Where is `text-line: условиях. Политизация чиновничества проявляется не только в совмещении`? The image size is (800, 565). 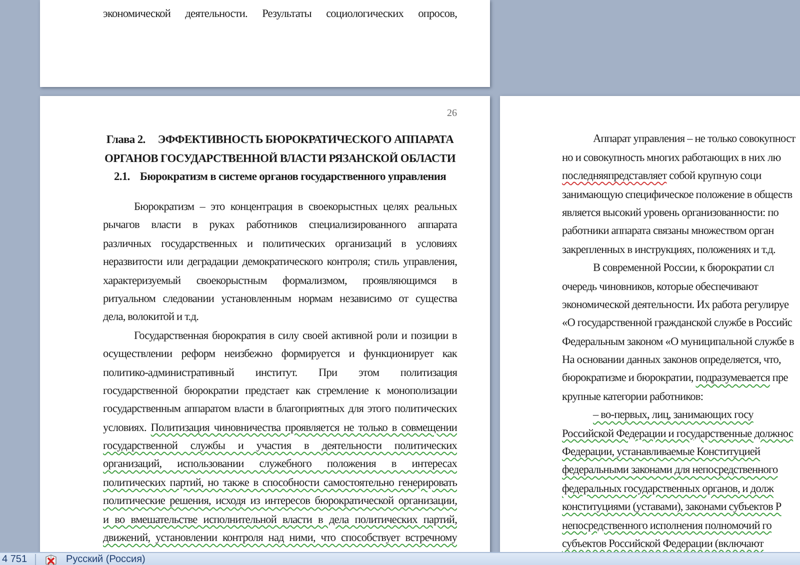
text-line: условиях. Политизация чиновничества проявляется не только в совмещении is located at coordinates (280, 428).